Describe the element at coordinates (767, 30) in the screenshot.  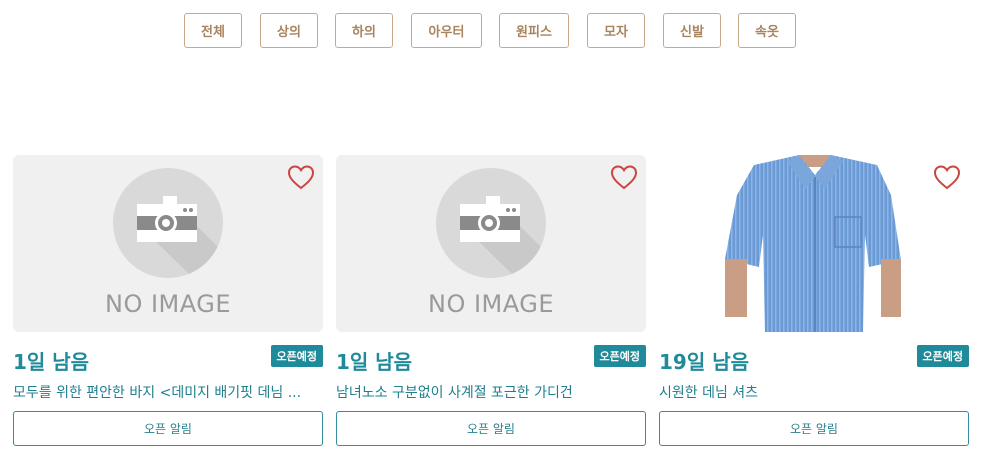
I see `category-underwear-button: 속옷` at that location.